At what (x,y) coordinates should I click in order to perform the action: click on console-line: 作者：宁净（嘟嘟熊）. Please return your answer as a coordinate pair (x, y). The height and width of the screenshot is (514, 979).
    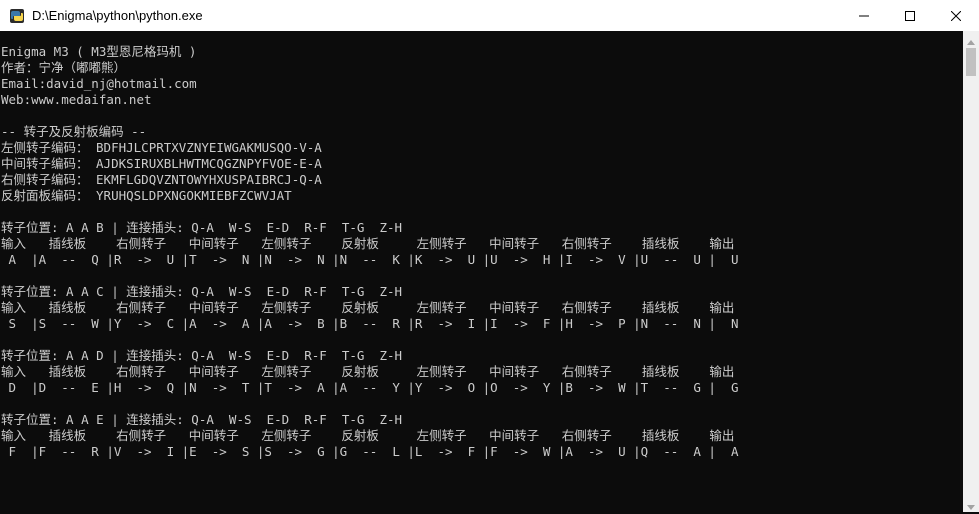
    Looking at the image, I should click on (64, 67).